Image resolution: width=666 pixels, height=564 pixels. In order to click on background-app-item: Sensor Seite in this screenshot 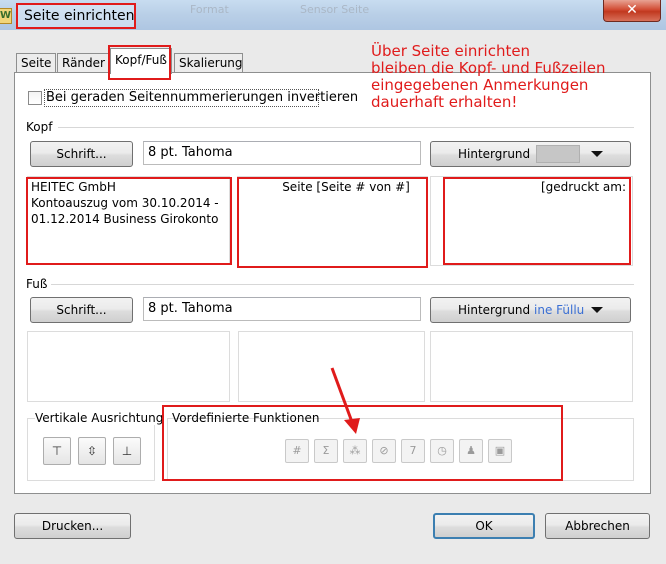, I will do `click(335, 9)`.